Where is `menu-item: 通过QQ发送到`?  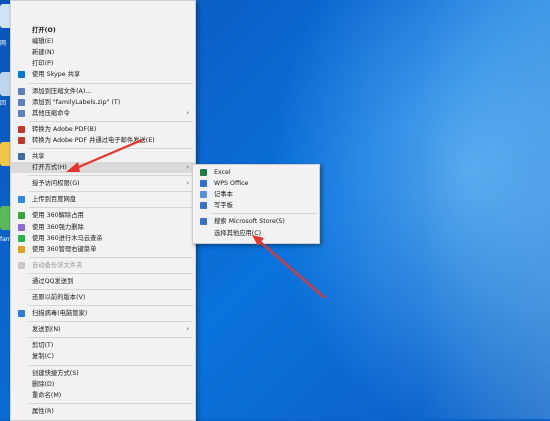 menu-item: 通过QQ发送到 is located at coordinates (103, 281).